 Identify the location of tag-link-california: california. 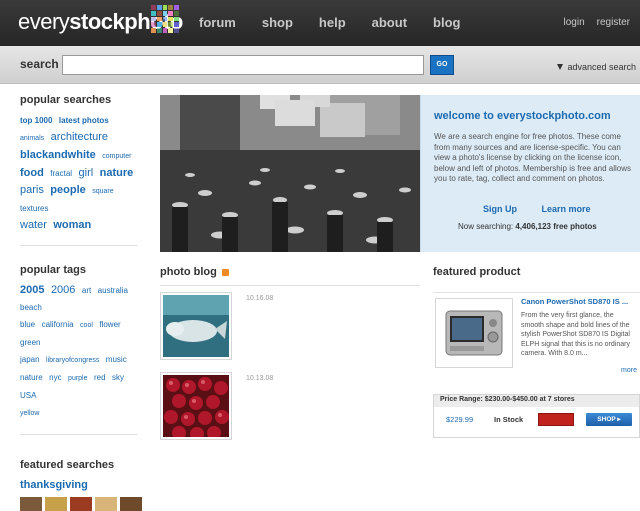
(58, 324).